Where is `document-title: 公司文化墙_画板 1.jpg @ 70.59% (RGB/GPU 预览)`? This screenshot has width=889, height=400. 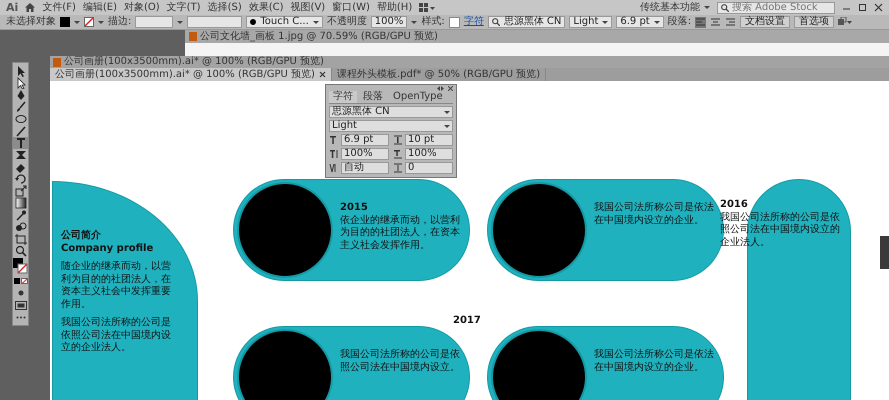
document-title: 公司文化墙_画板 1.jpg @ 70.59% (RGB/GPU 预览) is located at coordinates (319, 36).